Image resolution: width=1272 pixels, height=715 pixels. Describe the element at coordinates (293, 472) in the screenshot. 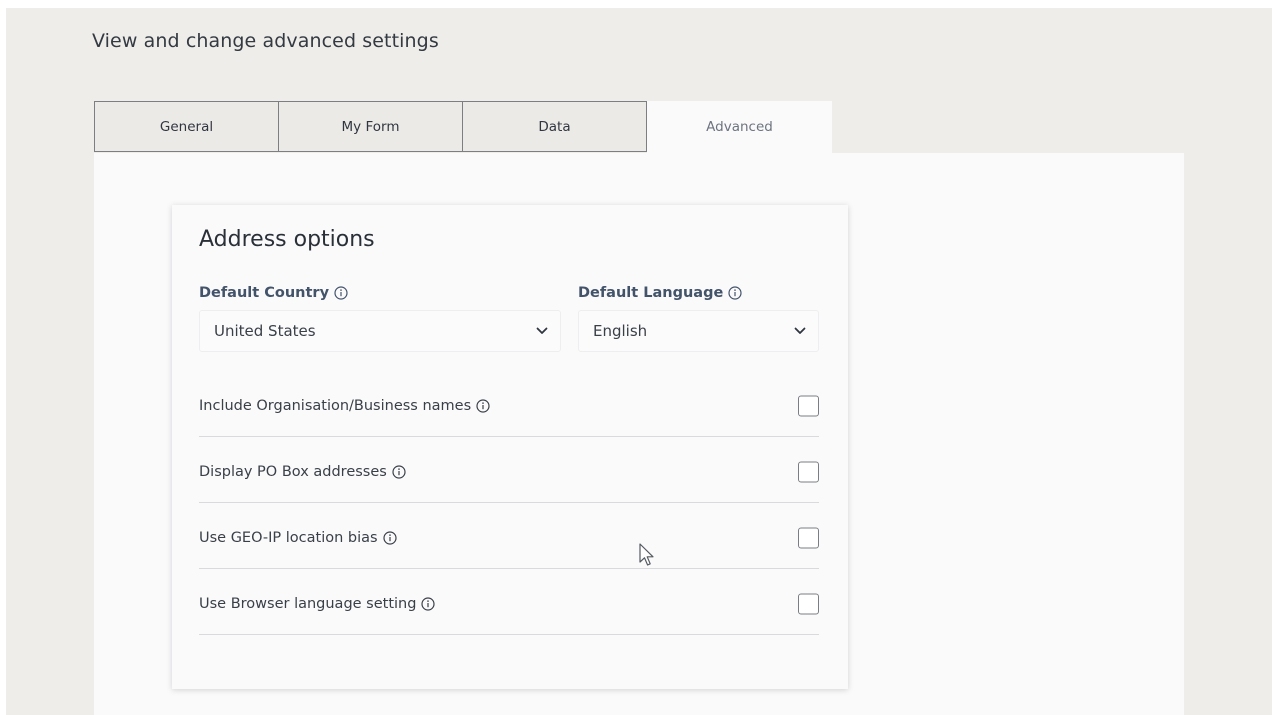

I see `option-label-text: Display PO Box addresses` at that location.